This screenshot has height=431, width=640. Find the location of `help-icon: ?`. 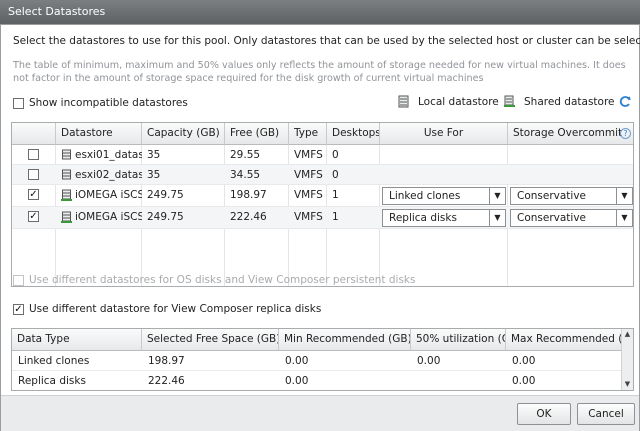

help-icon: ? is located at coordinates (625, 133).